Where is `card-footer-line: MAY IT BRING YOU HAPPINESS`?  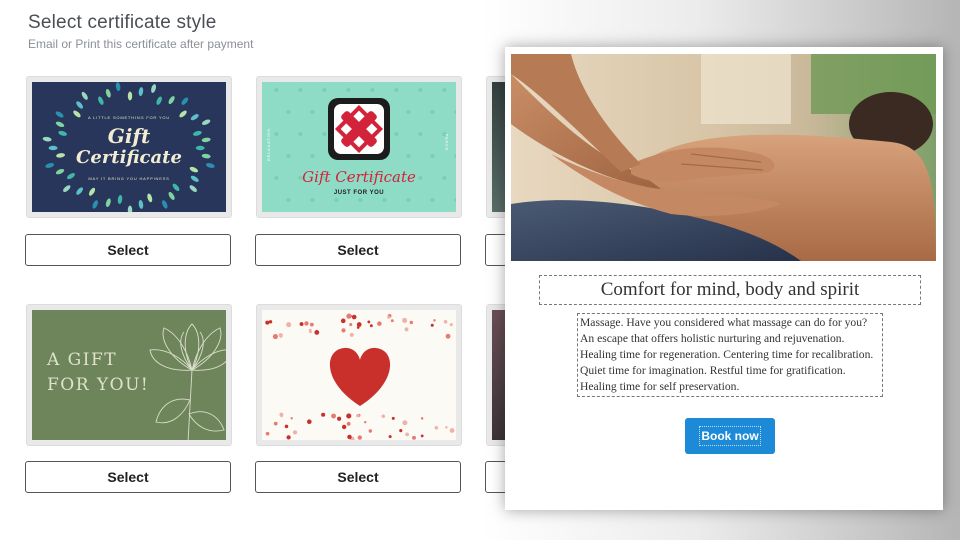
card-footer-line: MAY IT BRING YOU HAPPINESS is located at coordinates (129, 178).